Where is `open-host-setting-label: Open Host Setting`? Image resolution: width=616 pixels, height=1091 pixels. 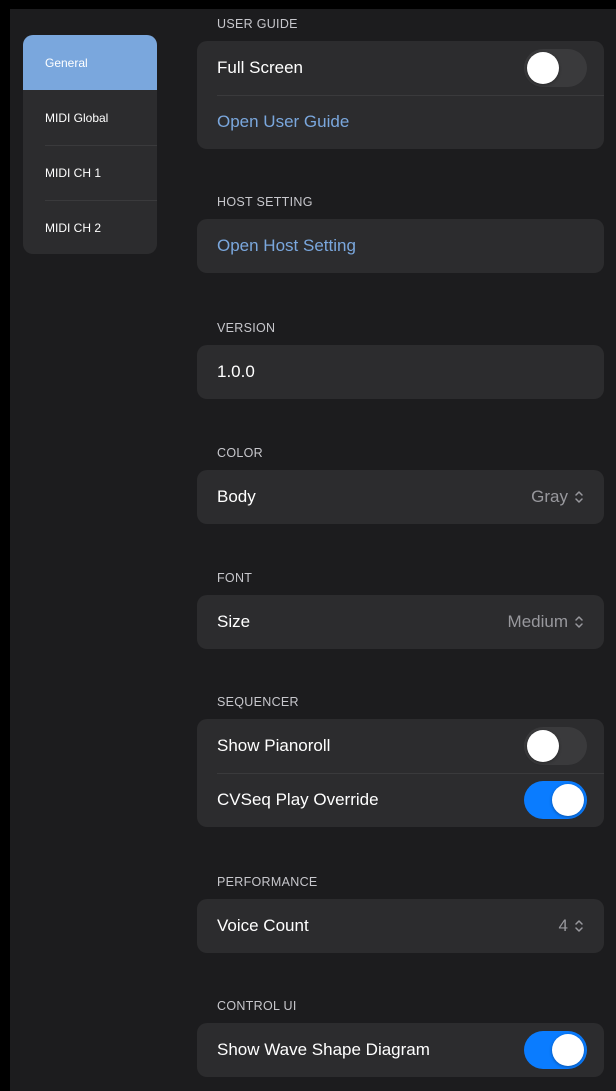 open-host-setting-label: Open Host Setting is located at coordinates (286, 245).